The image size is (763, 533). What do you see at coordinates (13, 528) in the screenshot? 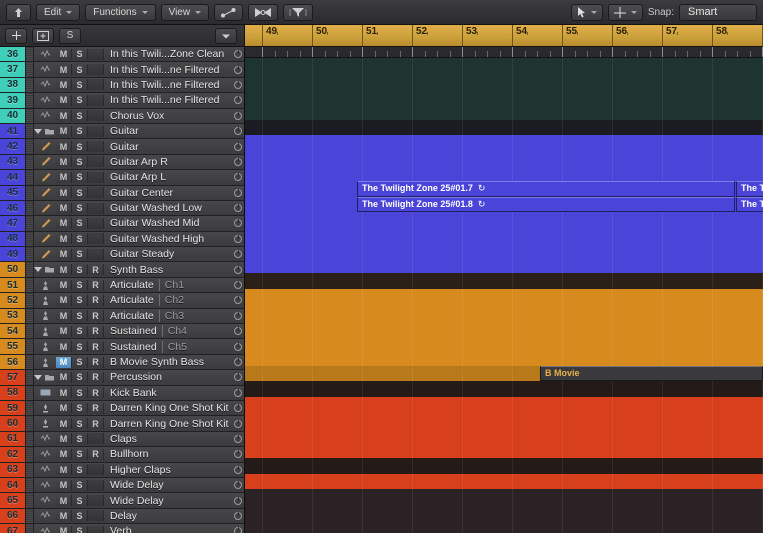
I see `track-number: 67` at bounding box center [13, 528].